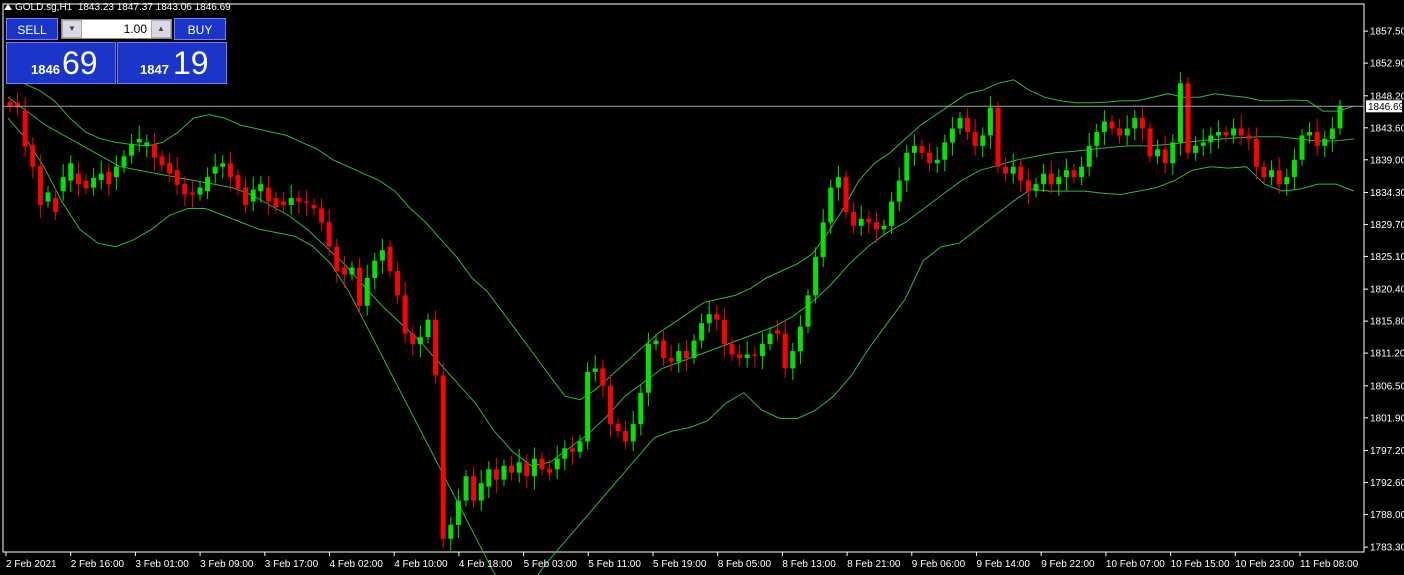 Image resolution: width=1404 pixels, height=575 pixels. Describe the element at coordinates (874, 564) in the screenshot. I see `time-tick-label: 8 Feb 21:00` at that location.